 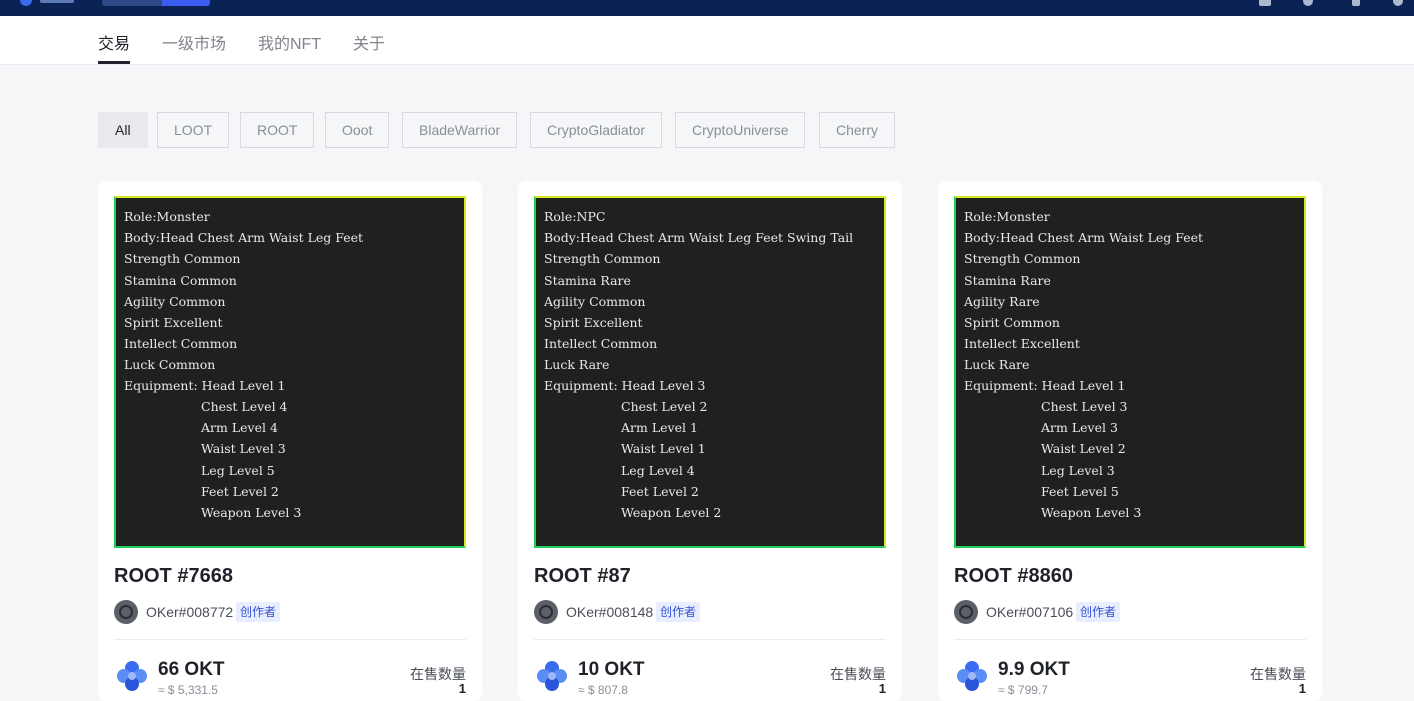 What do you see at coordinates (611, 669) in the screenshot?
I see `price: 10 OKT` at bounding box center [611, 669].